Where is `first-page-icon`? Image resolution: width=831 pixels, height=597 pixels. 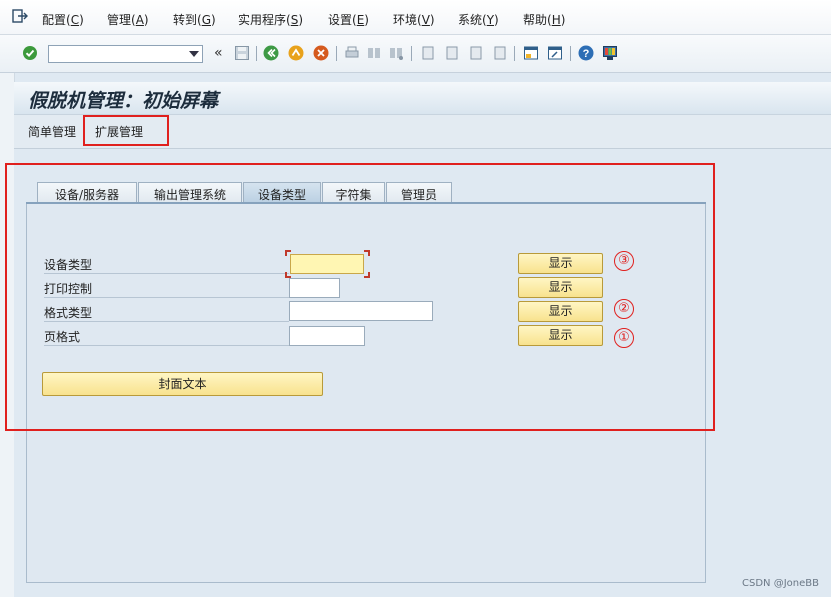
first-page-icon is located at coordinates (428, 53).